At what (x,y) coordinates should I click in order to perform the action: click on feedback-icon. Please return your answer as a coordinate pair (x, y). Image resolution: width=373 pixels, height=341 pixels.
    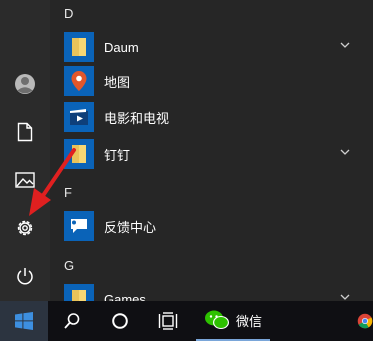
    Looking at the image, I should click on (79, 226).